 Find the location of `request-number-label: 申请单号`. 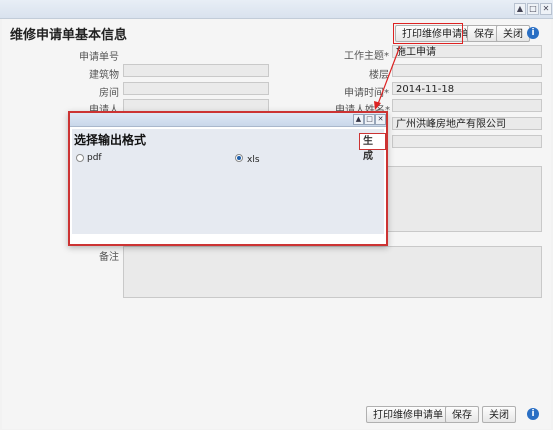

request-number-label: 申请单号 is located at coordinates (99, 57).